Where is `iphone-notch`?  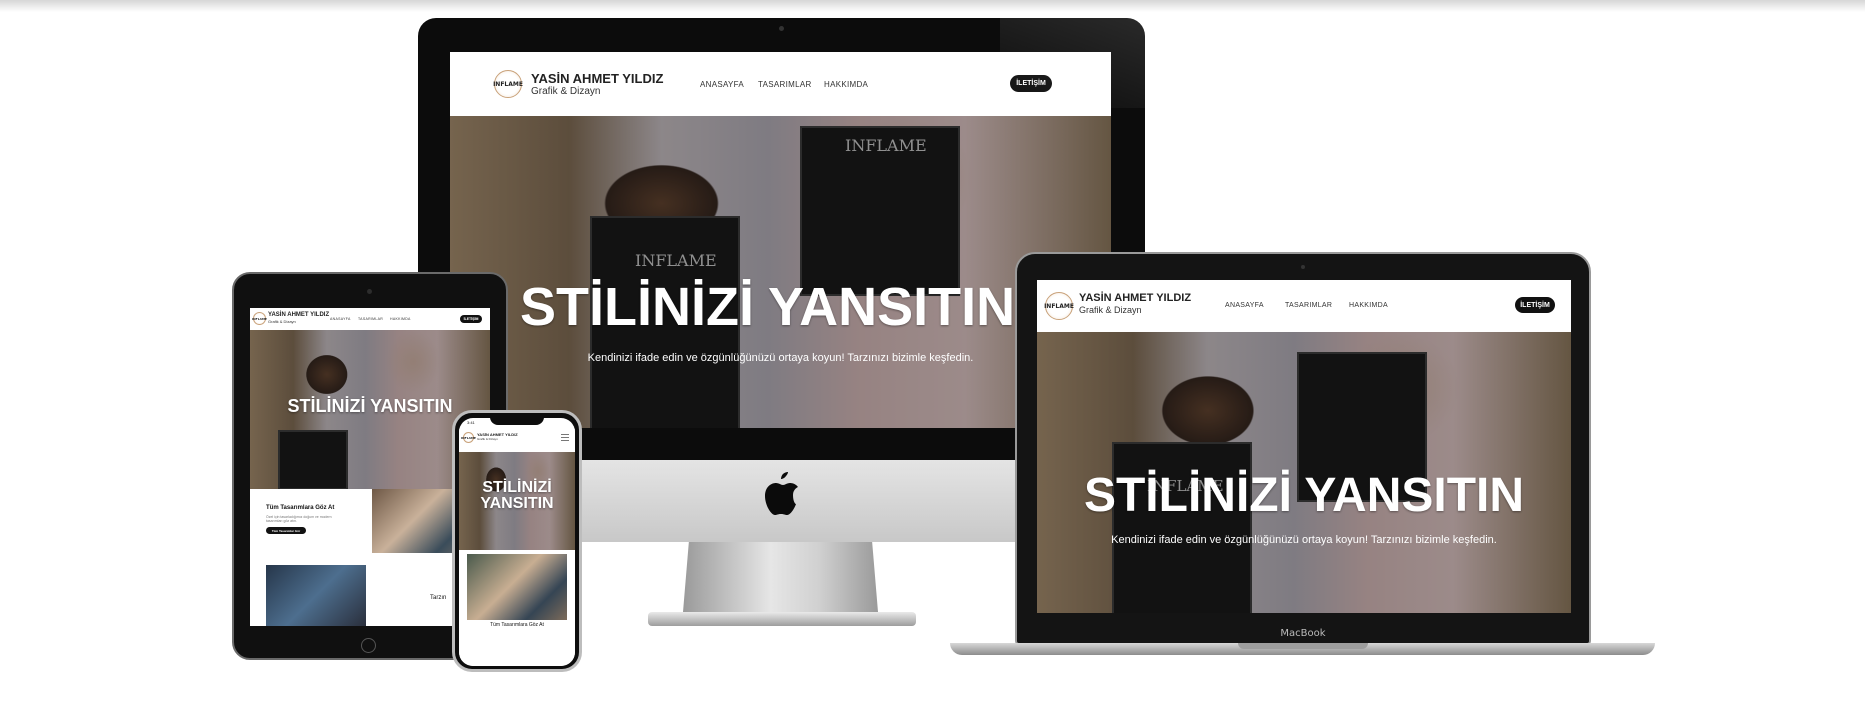 iphone-notch is located at coordinates (517, 420).